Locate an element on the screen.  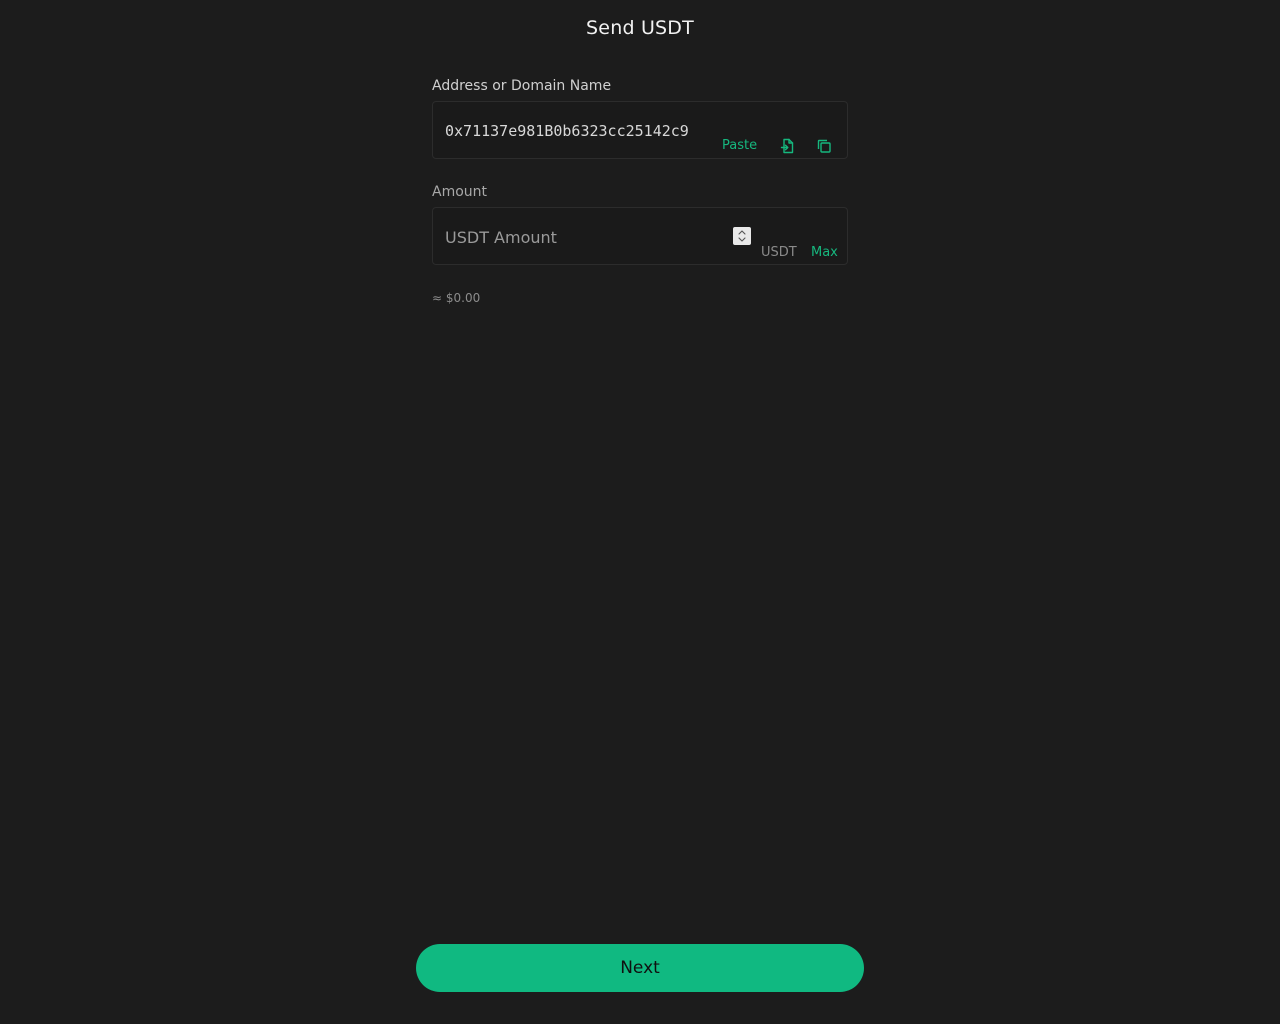
max-button: Max is located at coordinates (824, 253).